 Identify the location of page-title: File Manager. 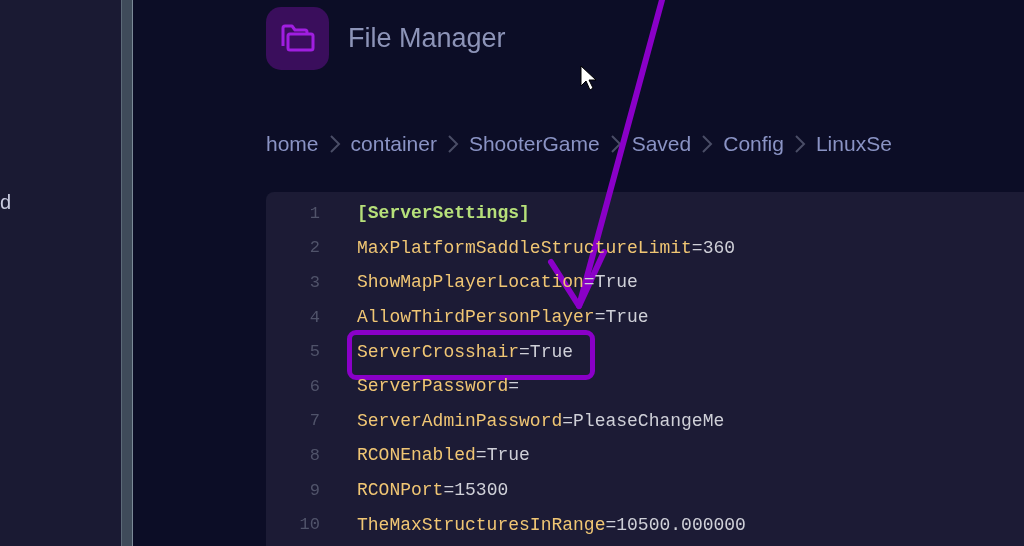
(427, 38).